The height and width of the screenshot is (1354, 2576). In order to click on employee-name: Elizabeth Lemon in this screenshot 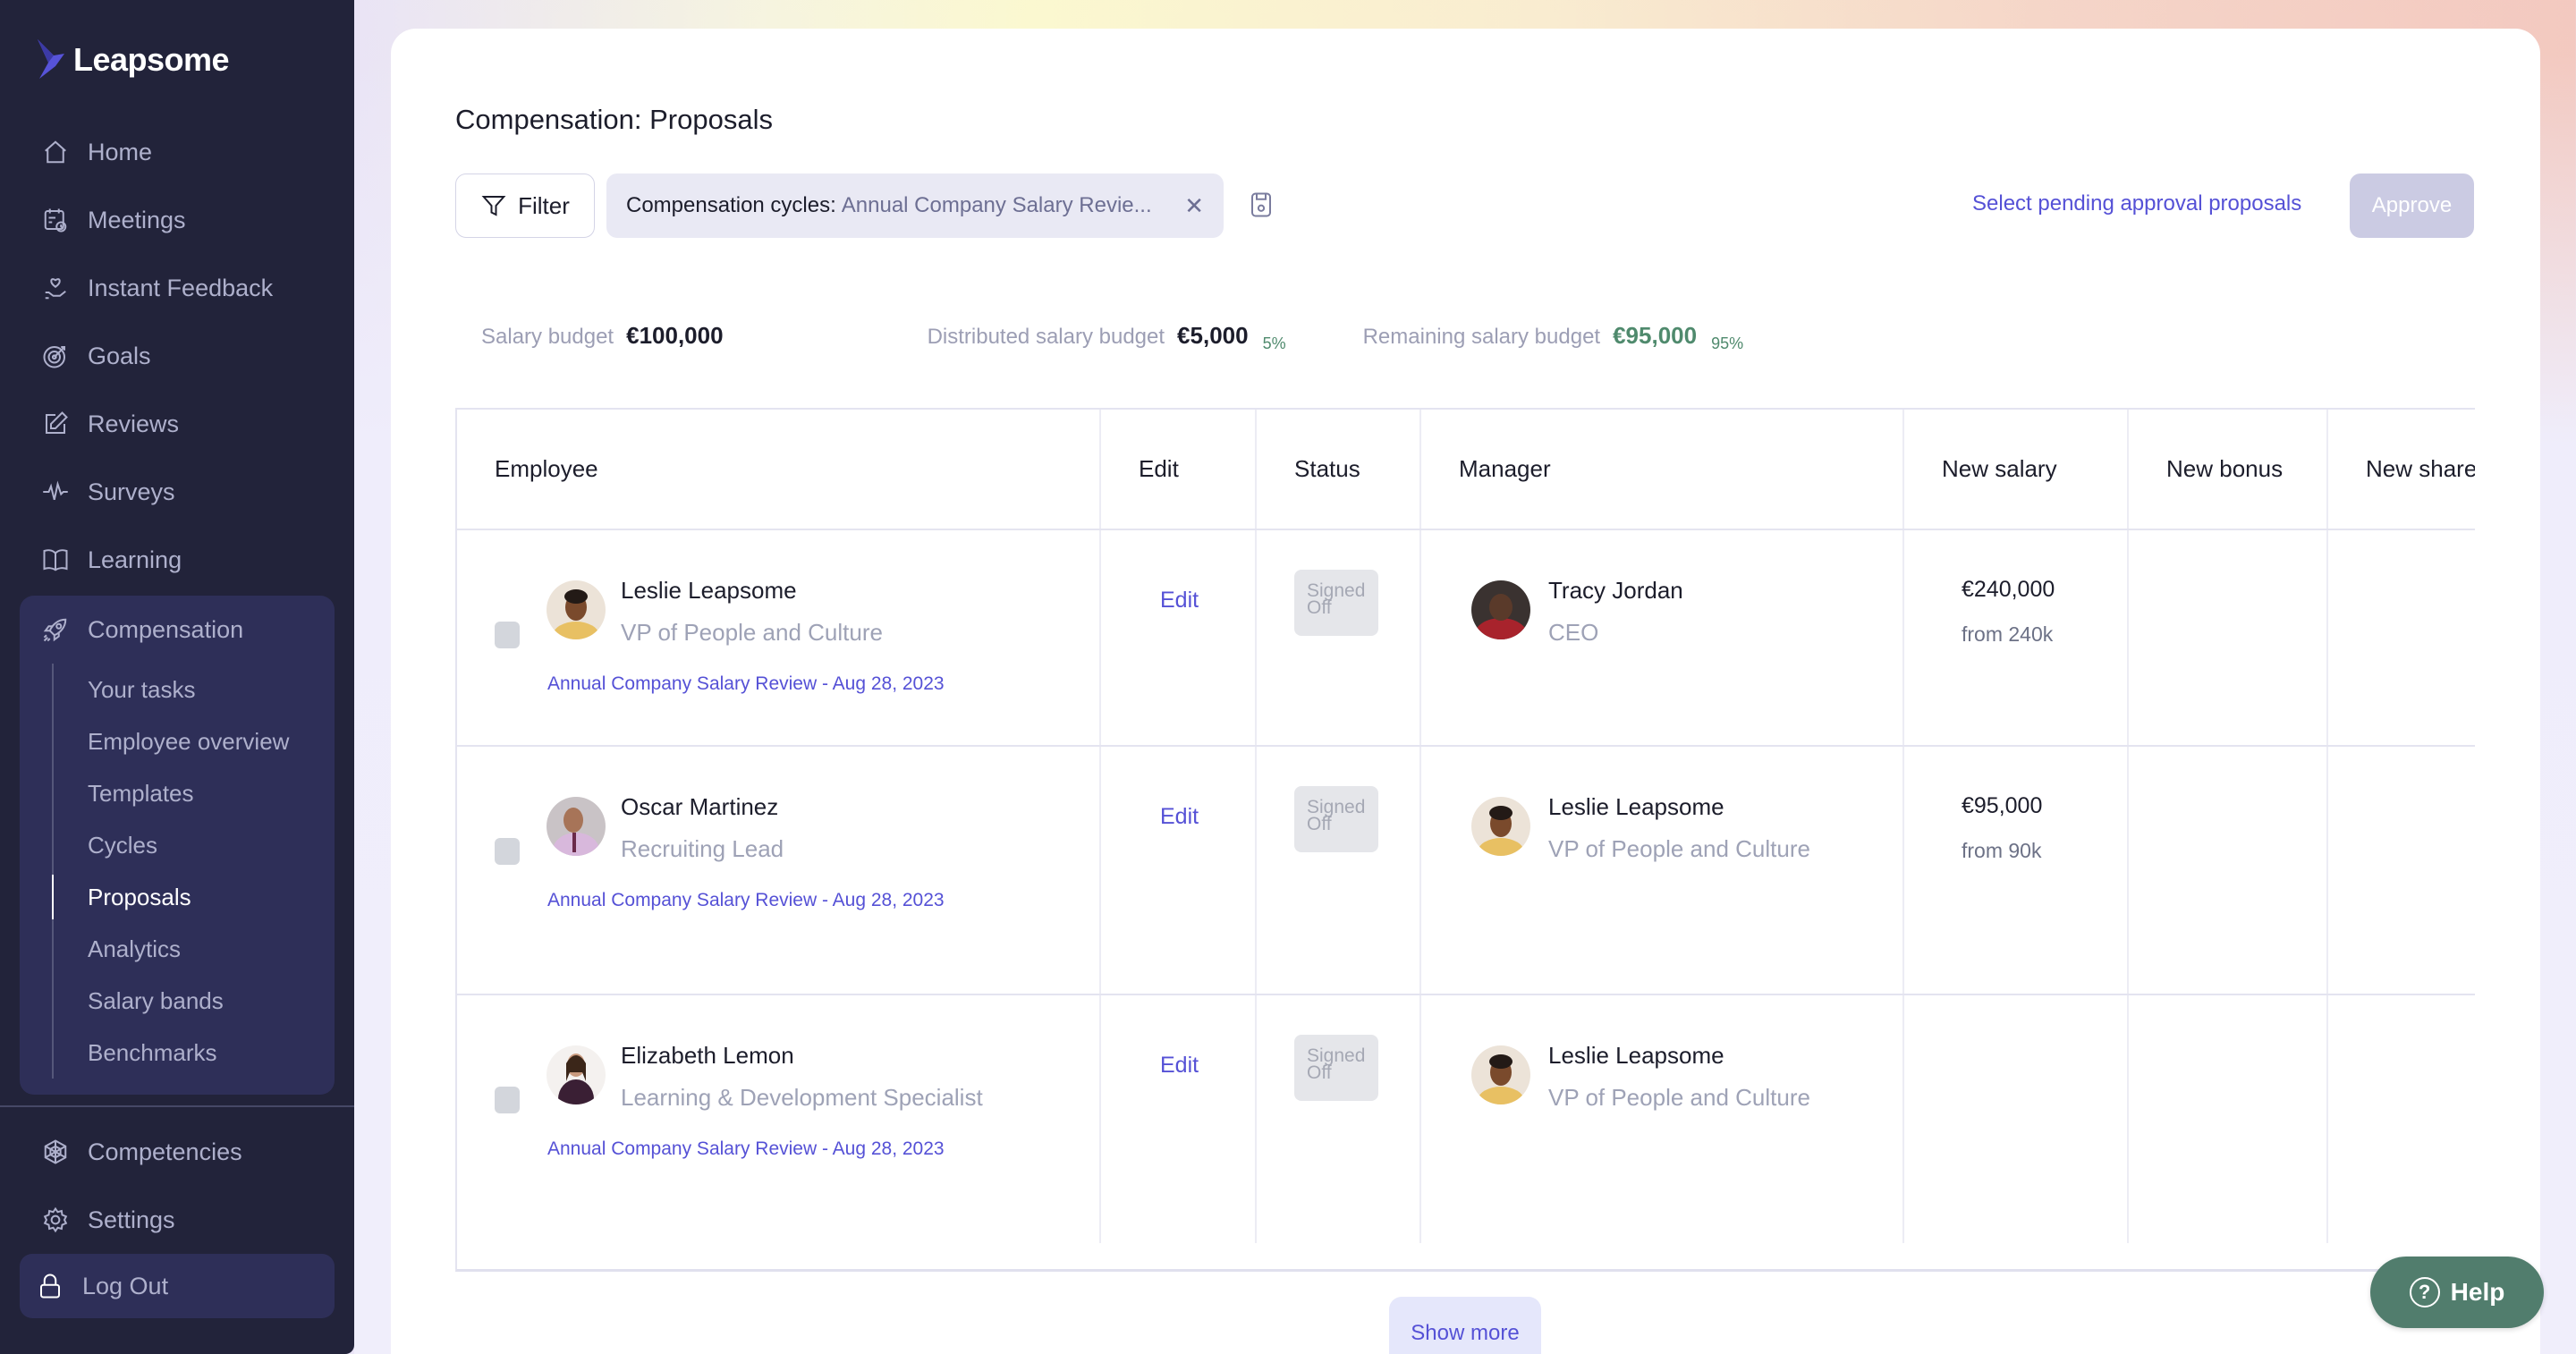, I will do `click(707, 1056)`.